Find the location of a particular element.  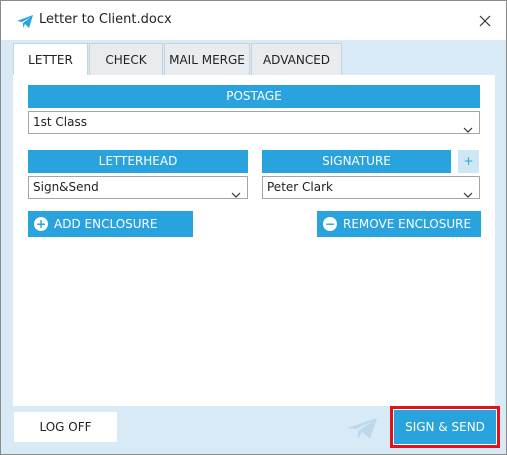

window-title: Letter to Client.docx is located at coordinates (105, 19).